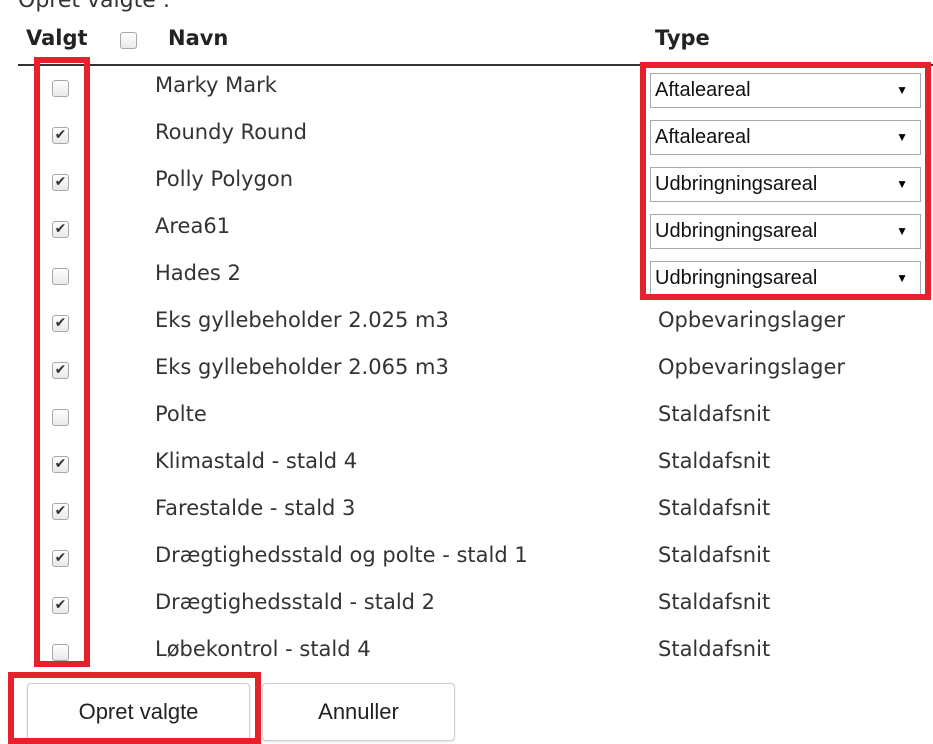  I want to click on select-all-checkbox, so click(128, 40).